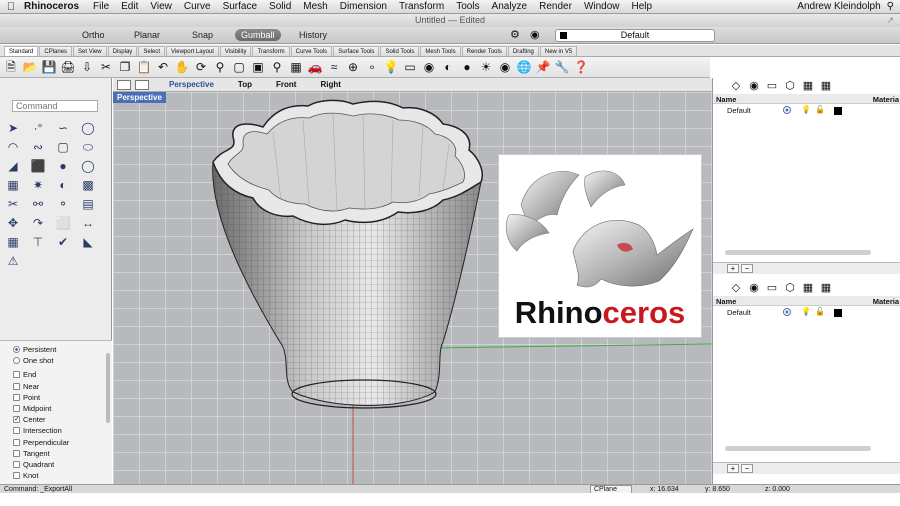 Image resolution: width=900 pixels, height=506 pixels. Describe the element at coordinates (88, 128) in the screenshot. I see `circle-icon: ◯` at that location.